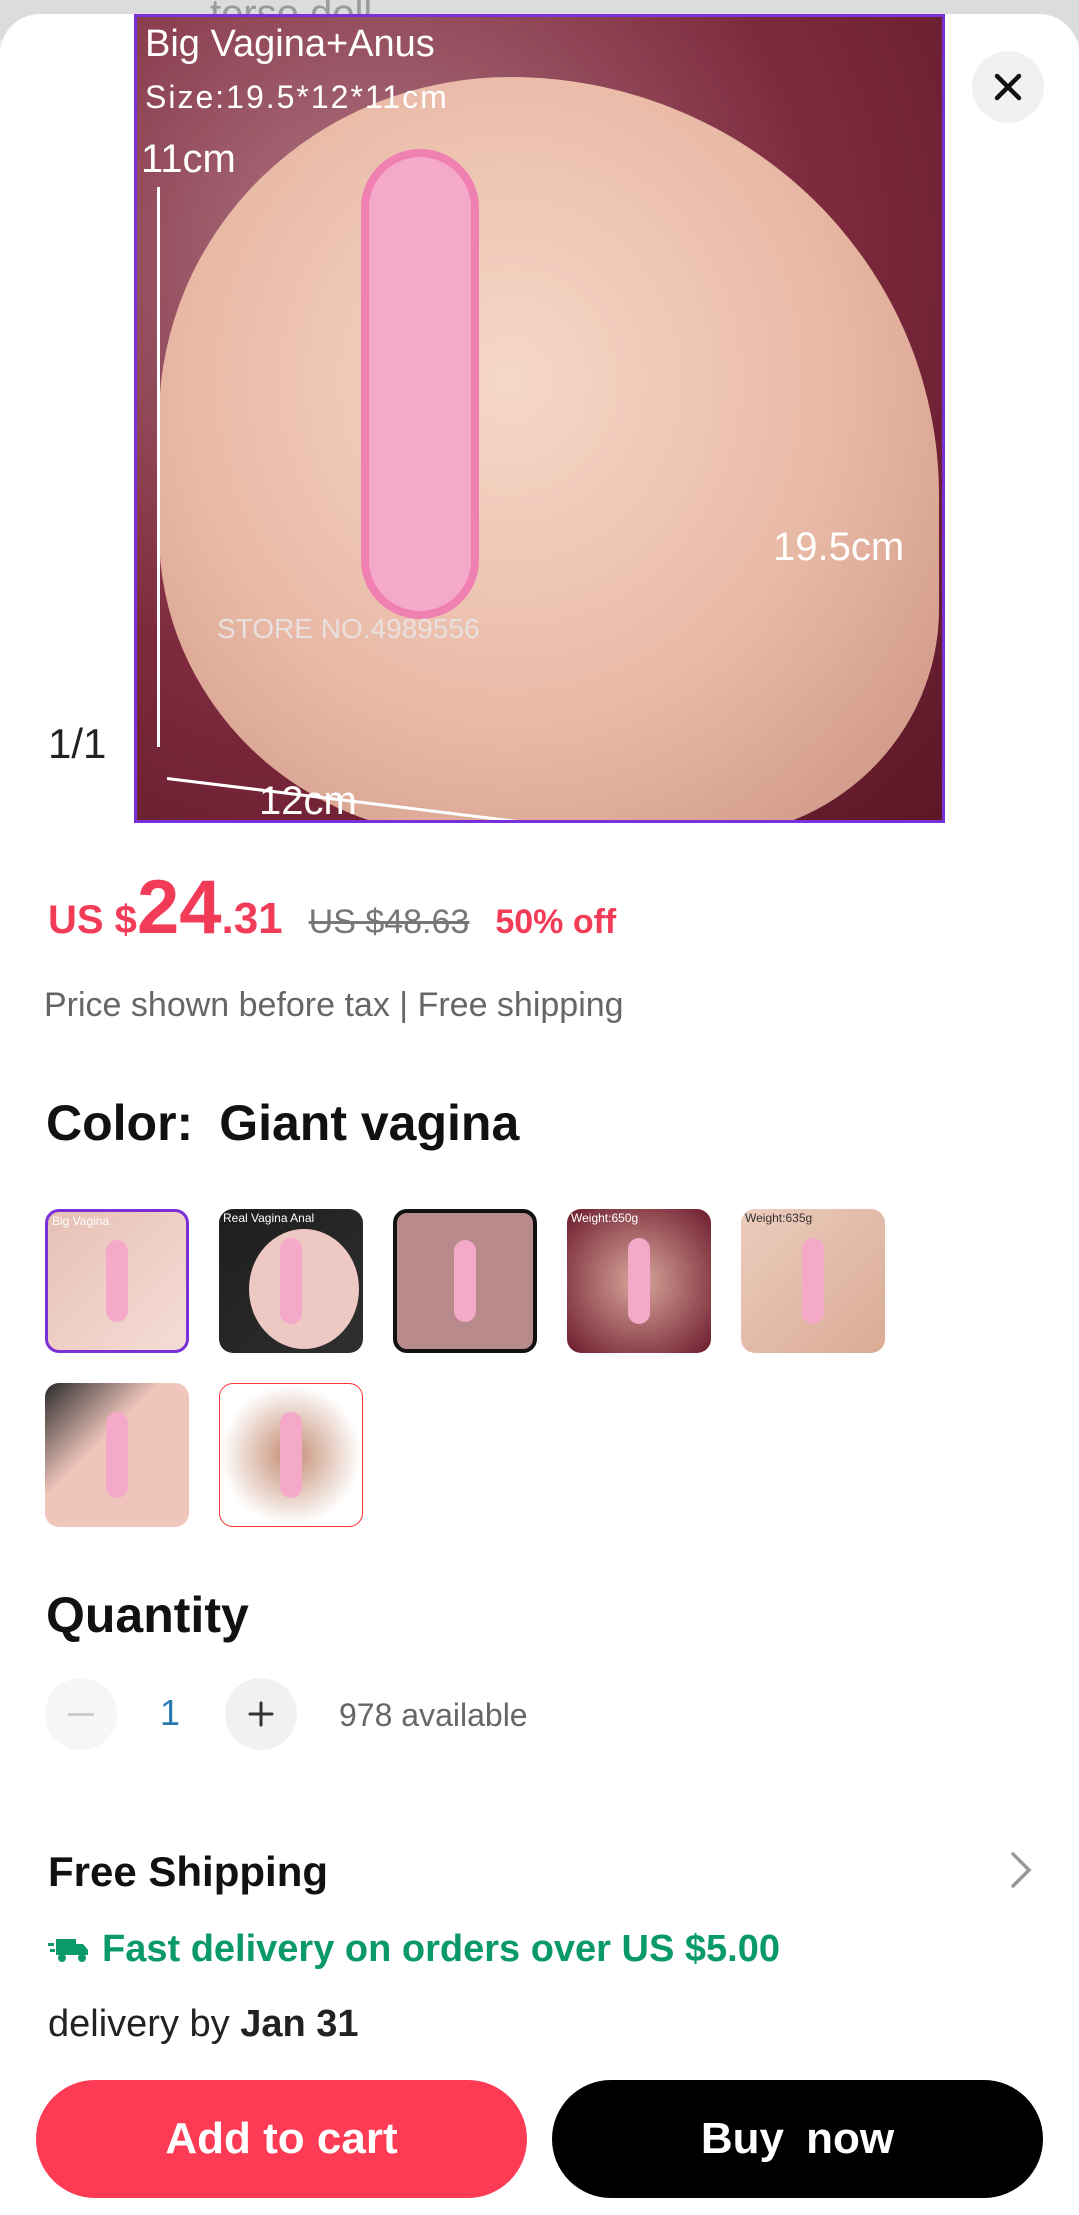  What do you see at coordinates (779, 1218) in the screenshot?
I see `thumb-text: Weight:635g` at bounding box center [779, 1218].